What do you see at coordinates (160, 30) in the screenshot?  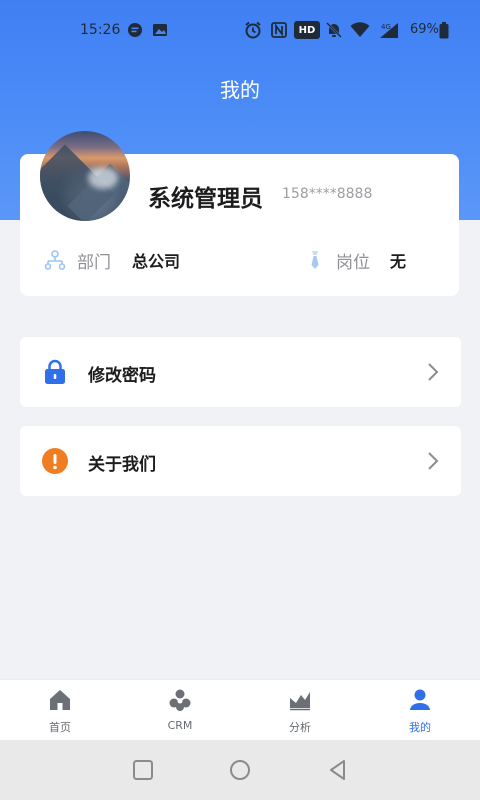 I see `image-notification-icon` at bounding box center [160, 30].